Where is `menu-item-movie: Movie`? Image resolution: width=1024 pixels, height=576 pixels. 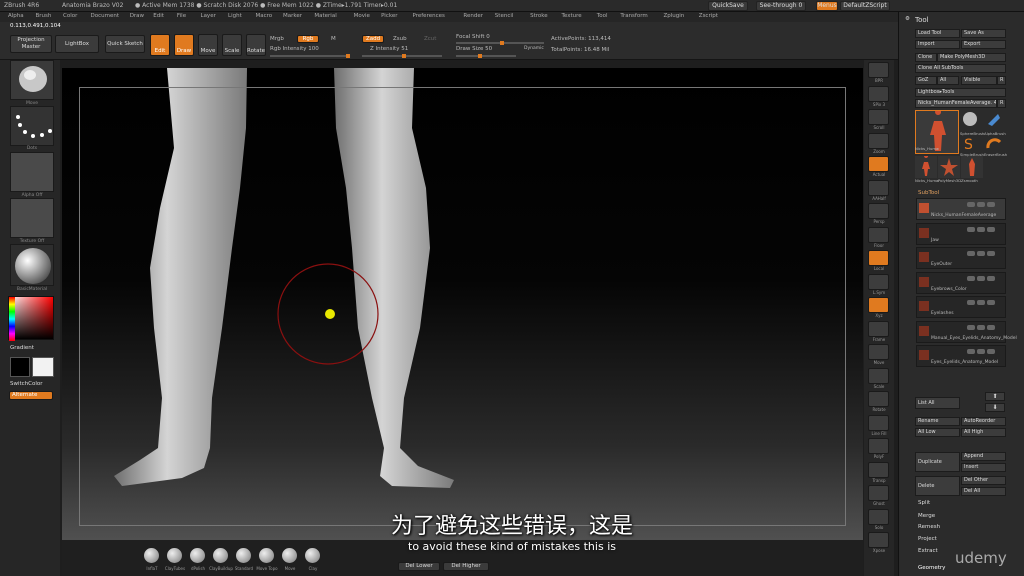 menu-item-movie: Movie is located at coordinates (362, 16).